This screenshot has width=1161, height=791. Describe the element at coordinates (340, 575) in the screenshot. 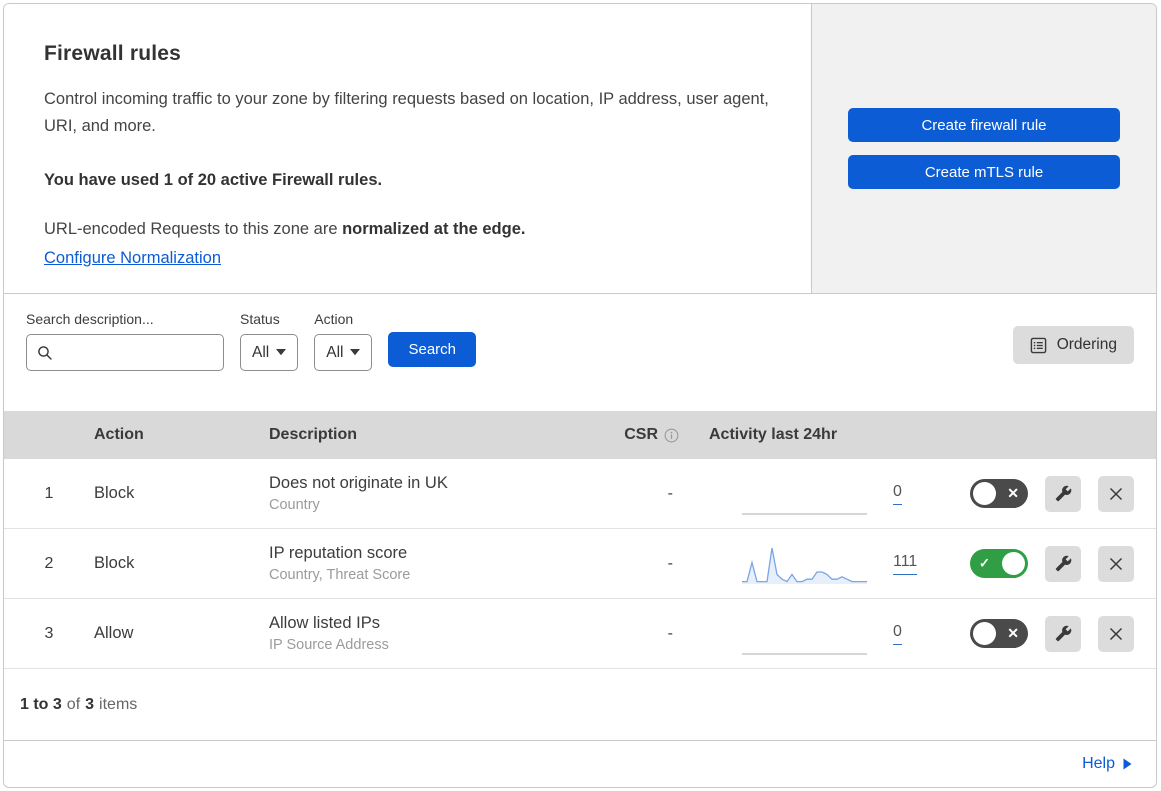

I see `rule-fields: Country, Threat Score` at that location.